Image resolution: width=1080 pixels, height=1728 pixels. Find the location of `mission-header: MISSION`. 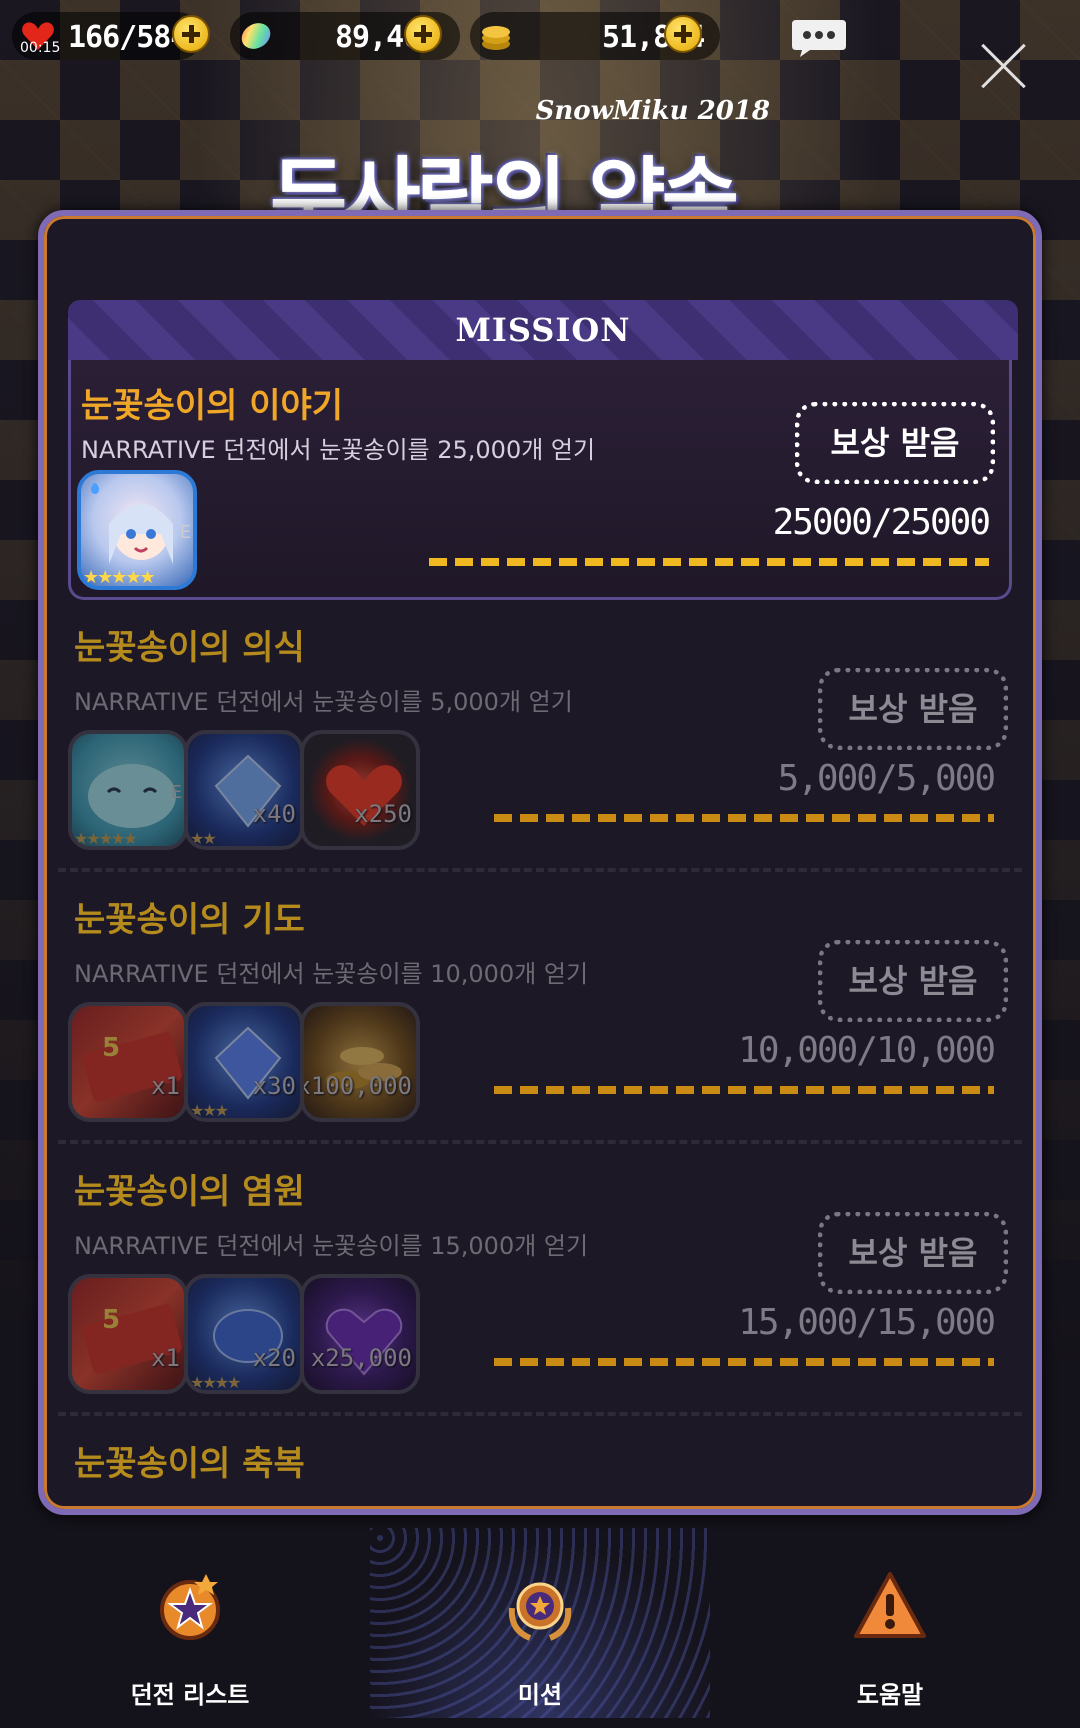

mission-header: MISSION is located at coordinates (543, 330).